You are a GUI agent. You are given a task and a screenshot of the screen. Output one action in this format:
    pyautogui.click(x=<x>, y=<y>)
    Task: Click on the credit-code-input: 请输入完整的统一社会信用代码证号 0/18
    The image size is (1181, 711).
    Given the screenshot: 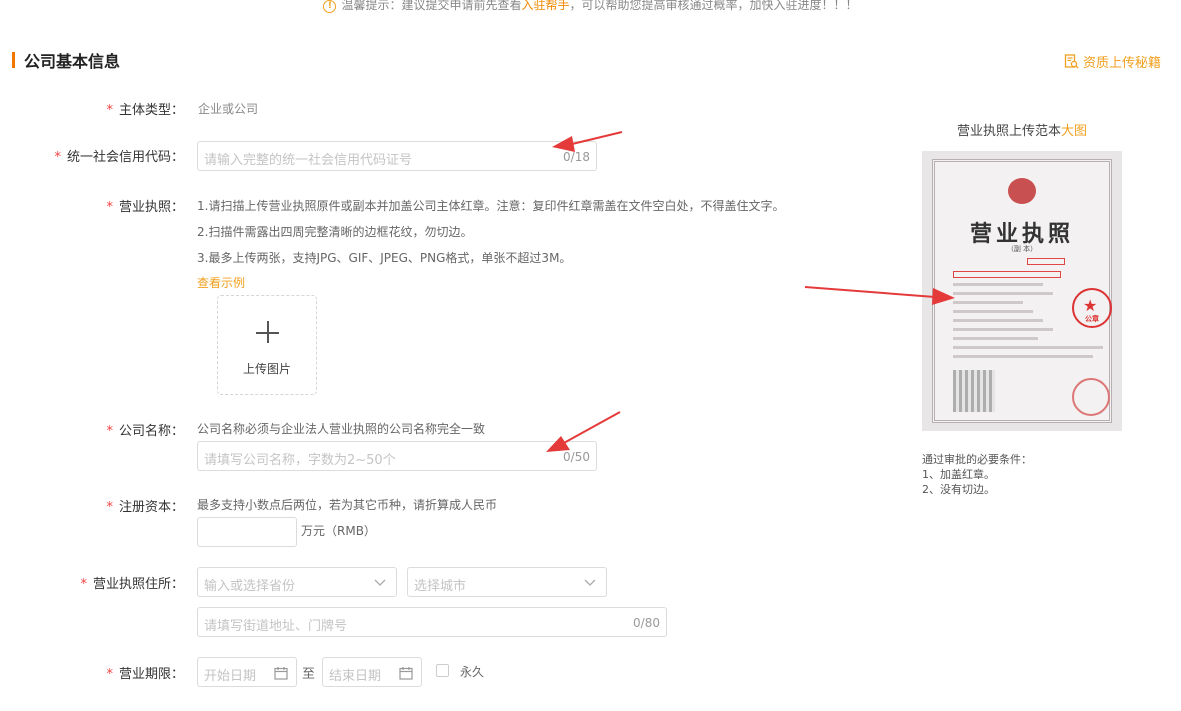 What is the action you would take?
    pyautogui.click(x=397, y=156)
    